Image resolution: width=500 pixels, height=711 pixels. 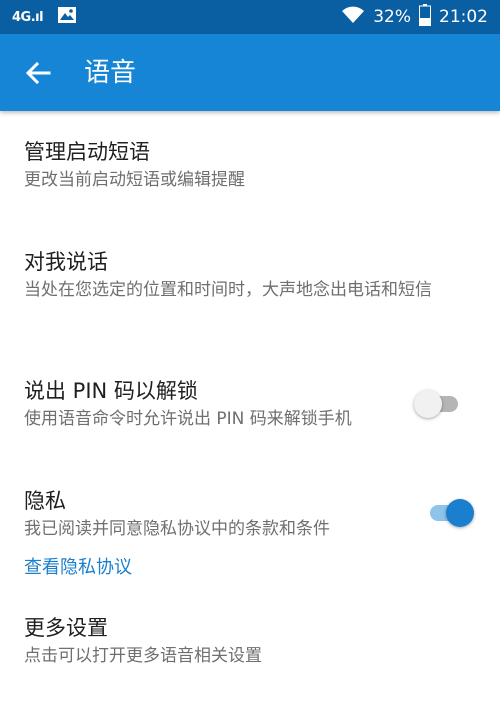 What do you see at coordinates (28, 17) in the screenshot?
I see `network-signal: 4G.ıl` at bounding box center [28, 17].